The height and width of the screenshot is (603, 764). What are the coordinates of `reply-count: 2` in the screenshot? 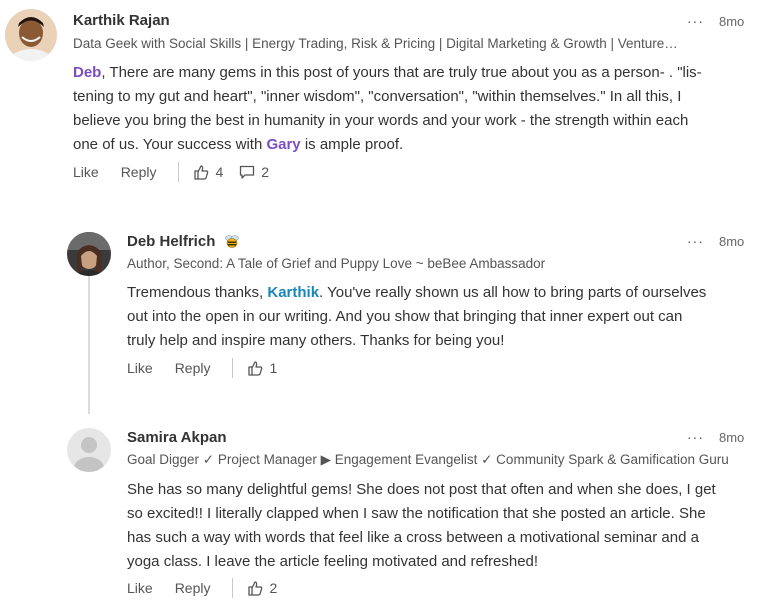 It's located at (254, 172).